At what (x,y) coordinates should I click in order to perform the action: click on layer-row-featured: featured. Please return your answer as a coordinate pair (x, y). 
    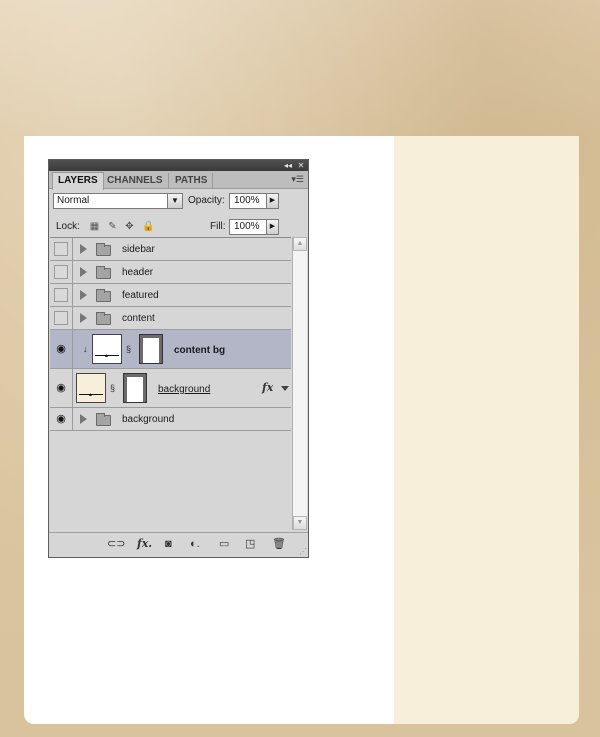
    Looking at the image, I should click on (170, 295).